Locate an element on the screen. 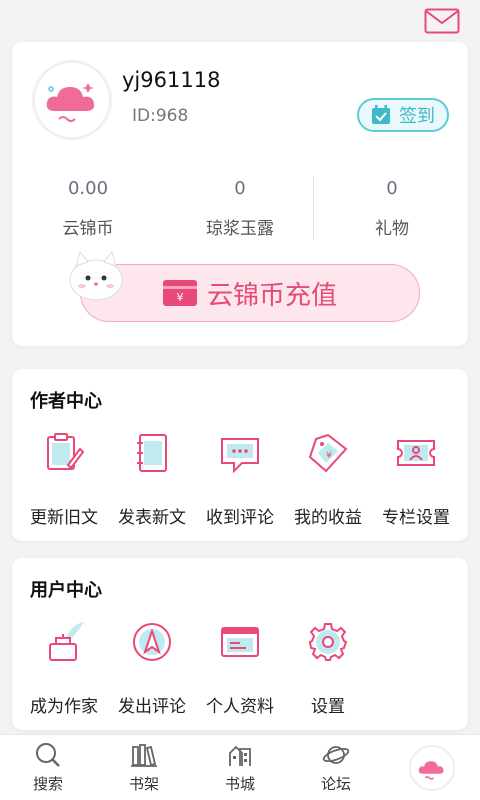 The width and height of the screenshot is (480, 800). author-grid: 更新旧文 发表新文 收到评论 ¥ 我的收益 专栏设置 is located at coordinates (240, 479).